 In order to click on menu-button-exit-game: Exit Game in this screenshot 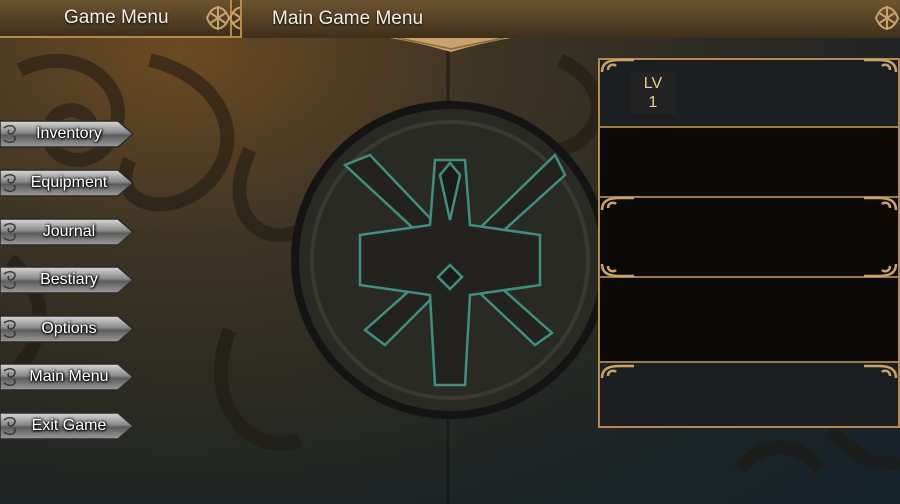, I will do `click(67, 426)`.